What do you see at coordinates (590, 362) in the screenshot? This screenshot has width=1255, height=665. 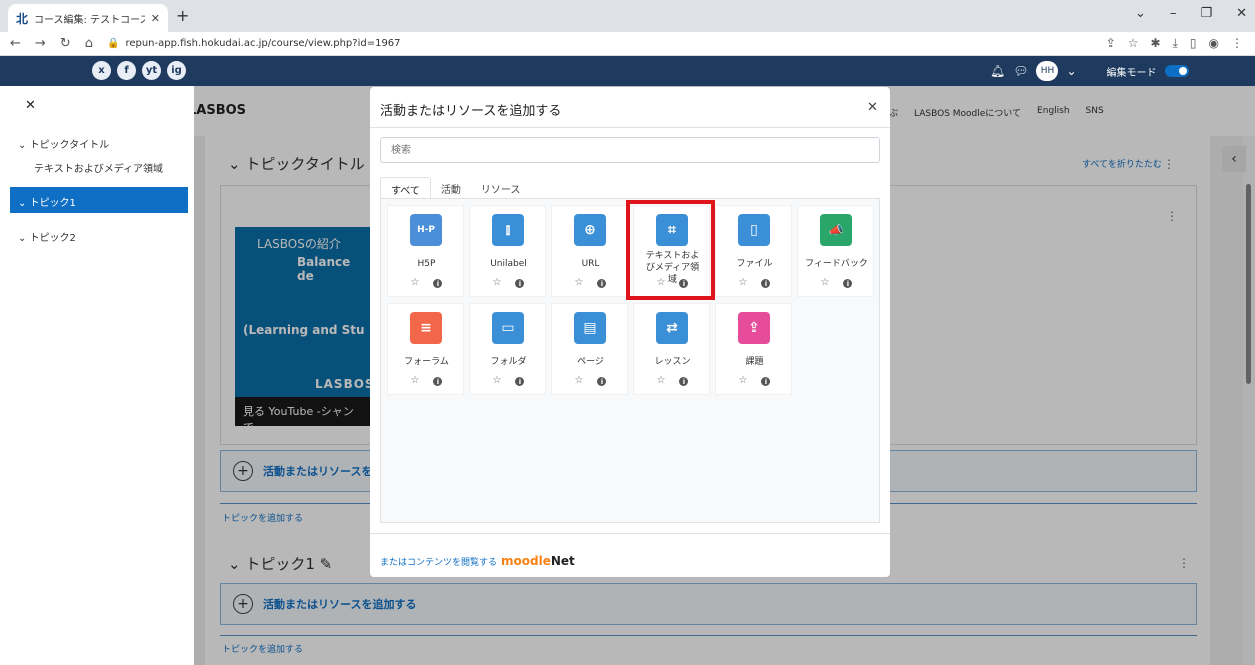 I see `module-label: ページ` at bounding box center [590, 362].